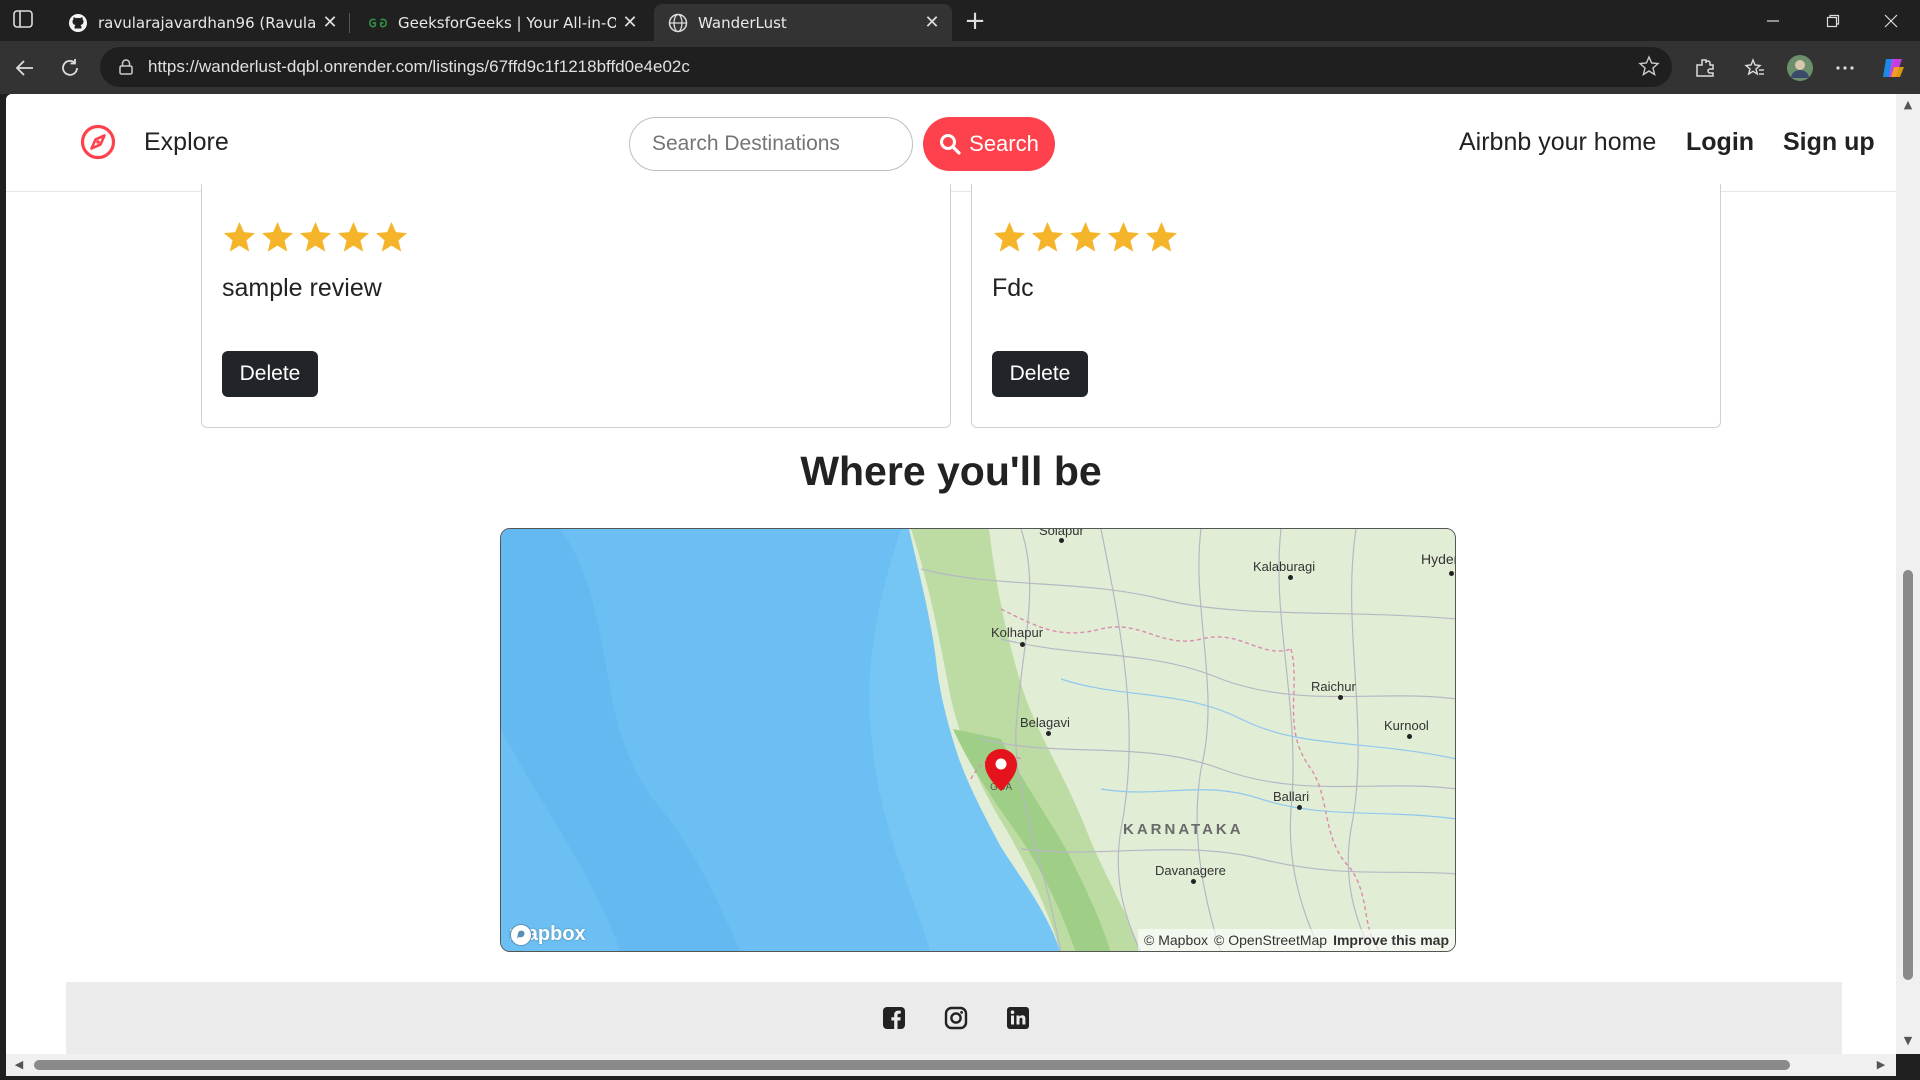 Image resolution: width=1920 pixels, height=1080 pixels. What do you see at coordinates (1829, 142) in the screenshot?
I see `signup-link: Sign up` at bounding box center [1829, 142].